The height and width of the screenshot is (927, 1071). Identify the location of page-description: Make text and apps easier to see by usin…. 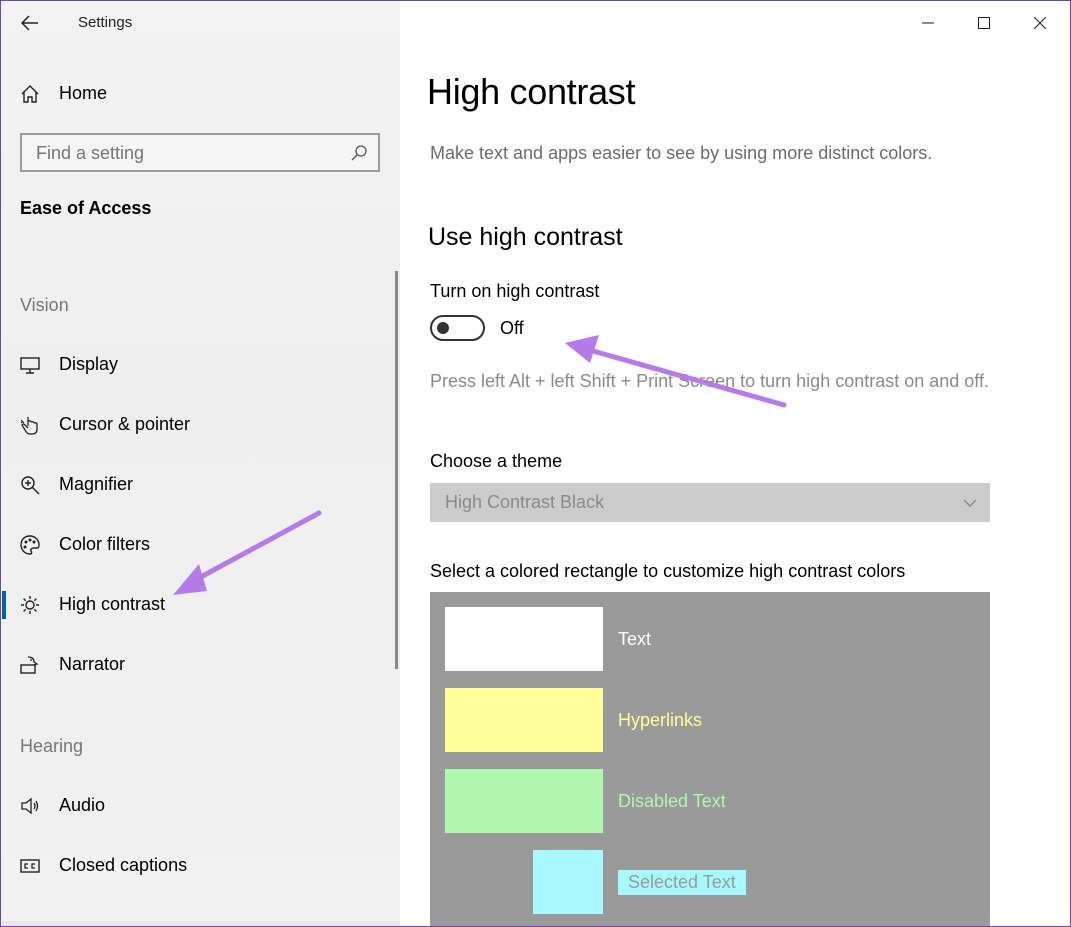
(681, 153).